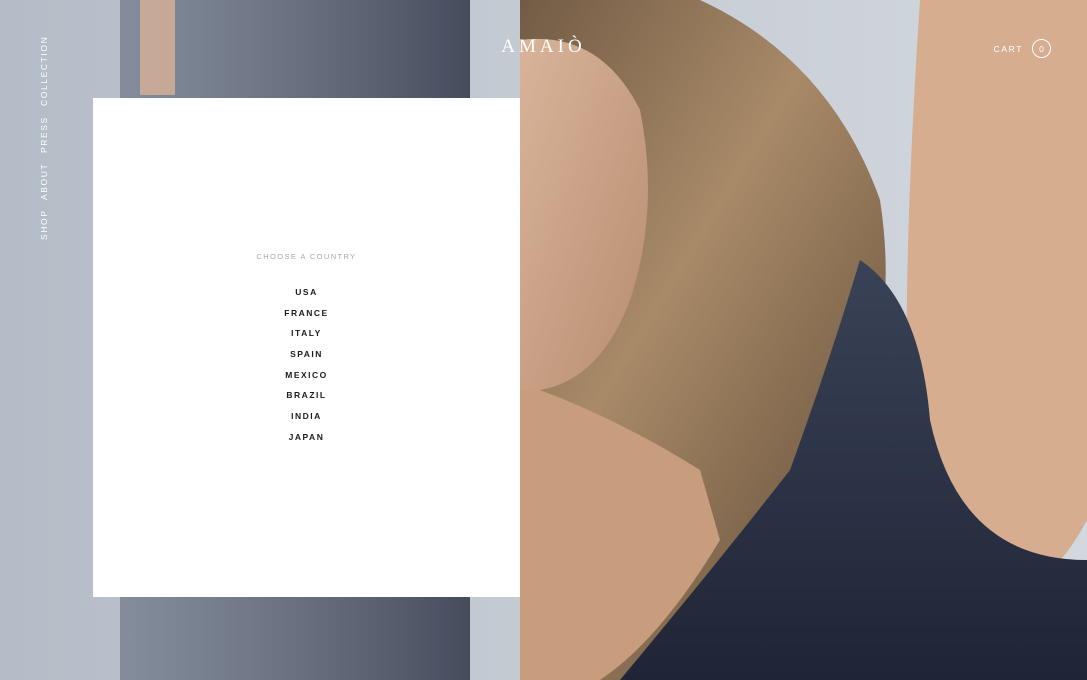 The height and width of the screenshot is (680, 1087). Describe the element at coordinates (1008, 48) in the screenshot. I see `cart-label: CART` at that location.